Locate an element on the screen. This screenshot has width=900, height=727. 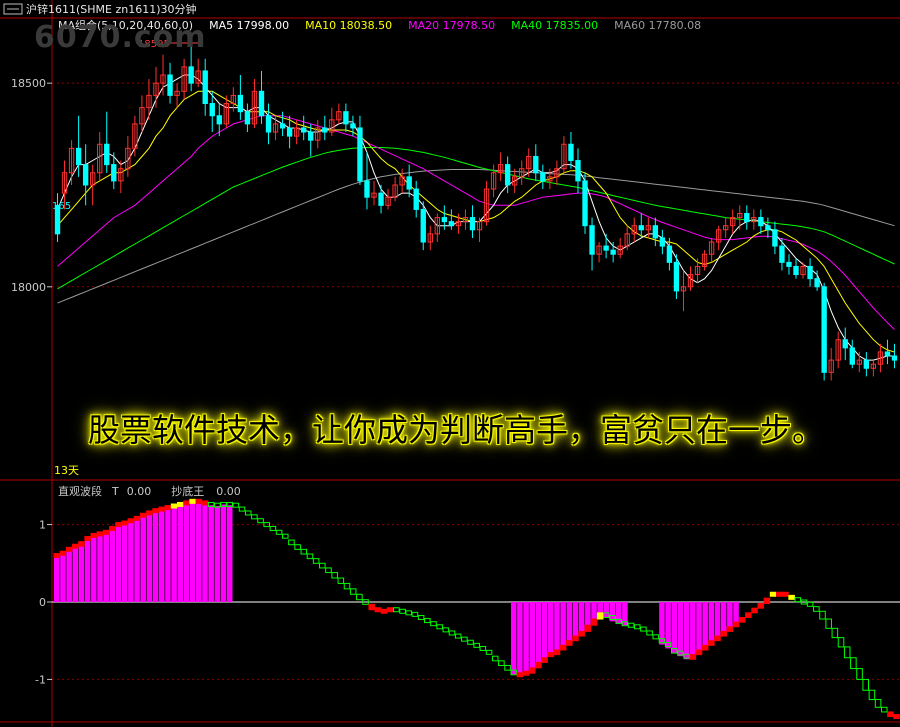
promo-caption: 股票软件技术，让你成为判断高手，富贫只在一步。 is located at coordinates (456, 430).